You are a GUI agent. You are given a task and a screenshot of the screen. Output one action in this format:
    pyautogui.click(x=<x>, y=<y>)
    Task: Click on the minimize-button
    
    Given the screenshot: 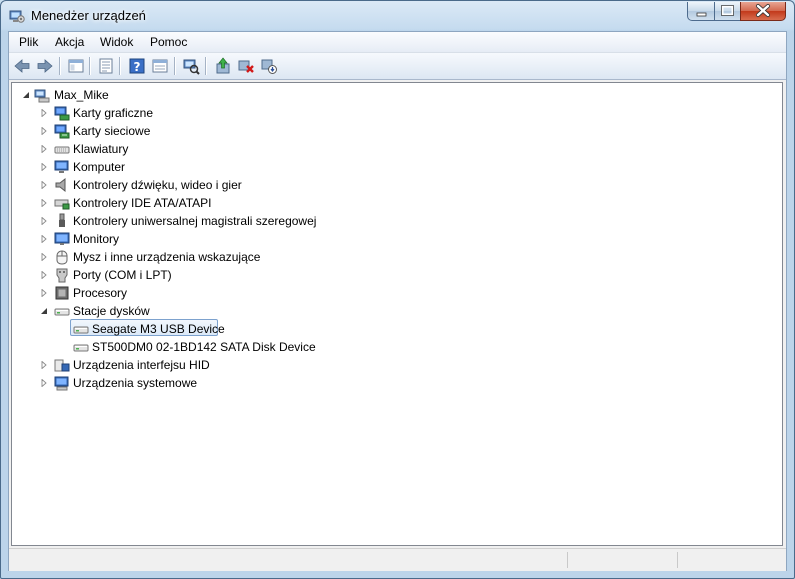 What is the action you would take?
    pyautogui.click(x=701, y=11)
    